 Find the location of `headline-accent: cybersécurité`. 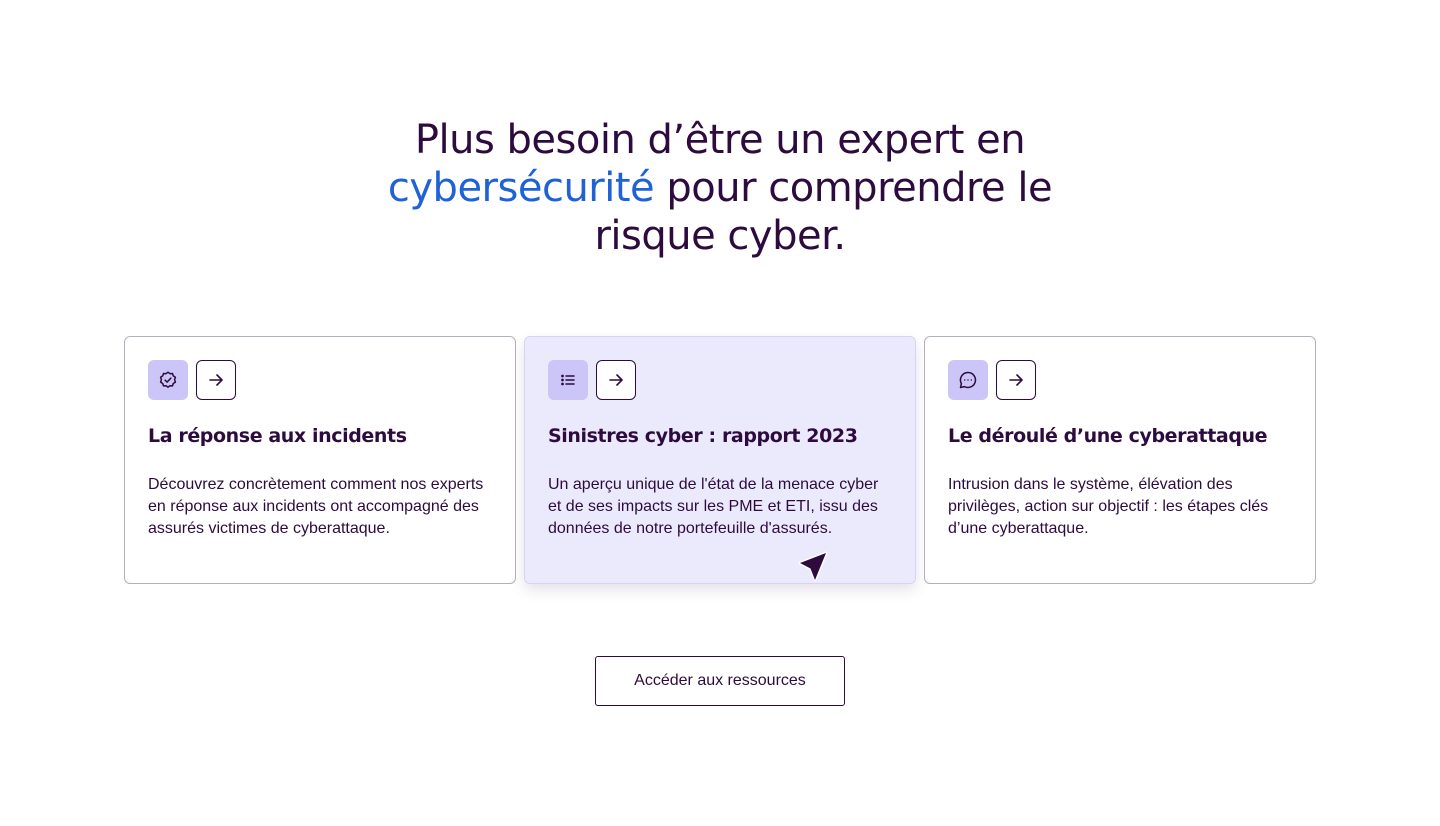

headline-accent: cybersécurité is located at coordinates (521, 188).